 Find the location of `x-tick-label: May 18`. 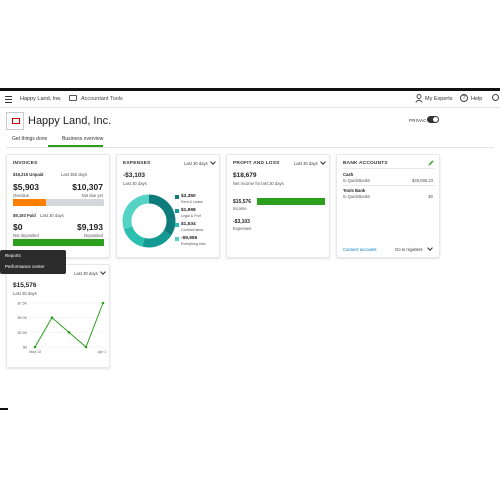

x-tick-label: May 18 is located at coordinates (35, 352).